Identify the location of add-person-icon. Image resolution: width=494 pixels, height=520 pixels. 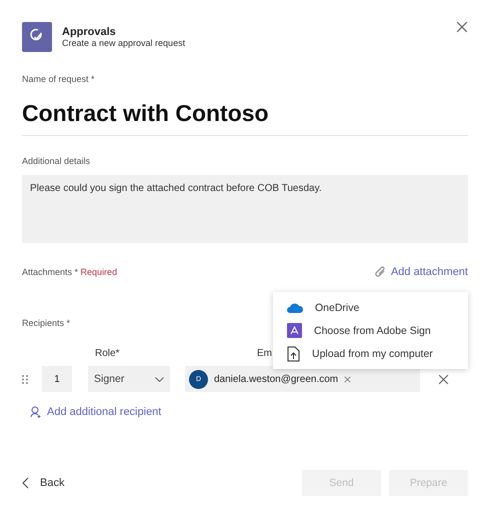
(36, 412).